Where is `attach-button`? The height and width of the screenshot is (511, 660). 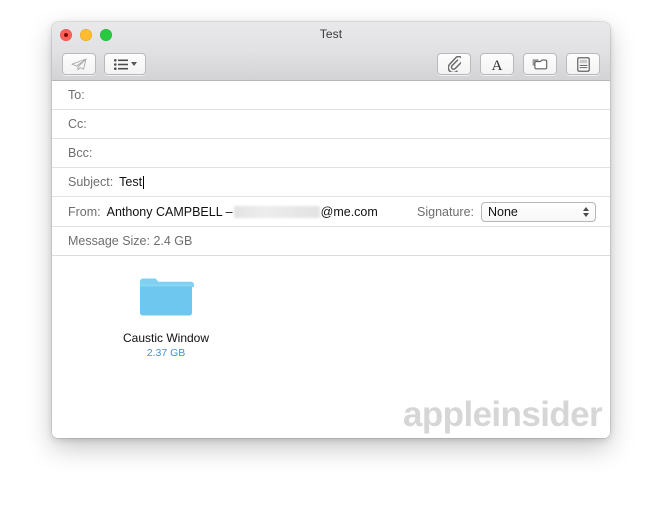
attach-button is located at coordinates (454, 64).